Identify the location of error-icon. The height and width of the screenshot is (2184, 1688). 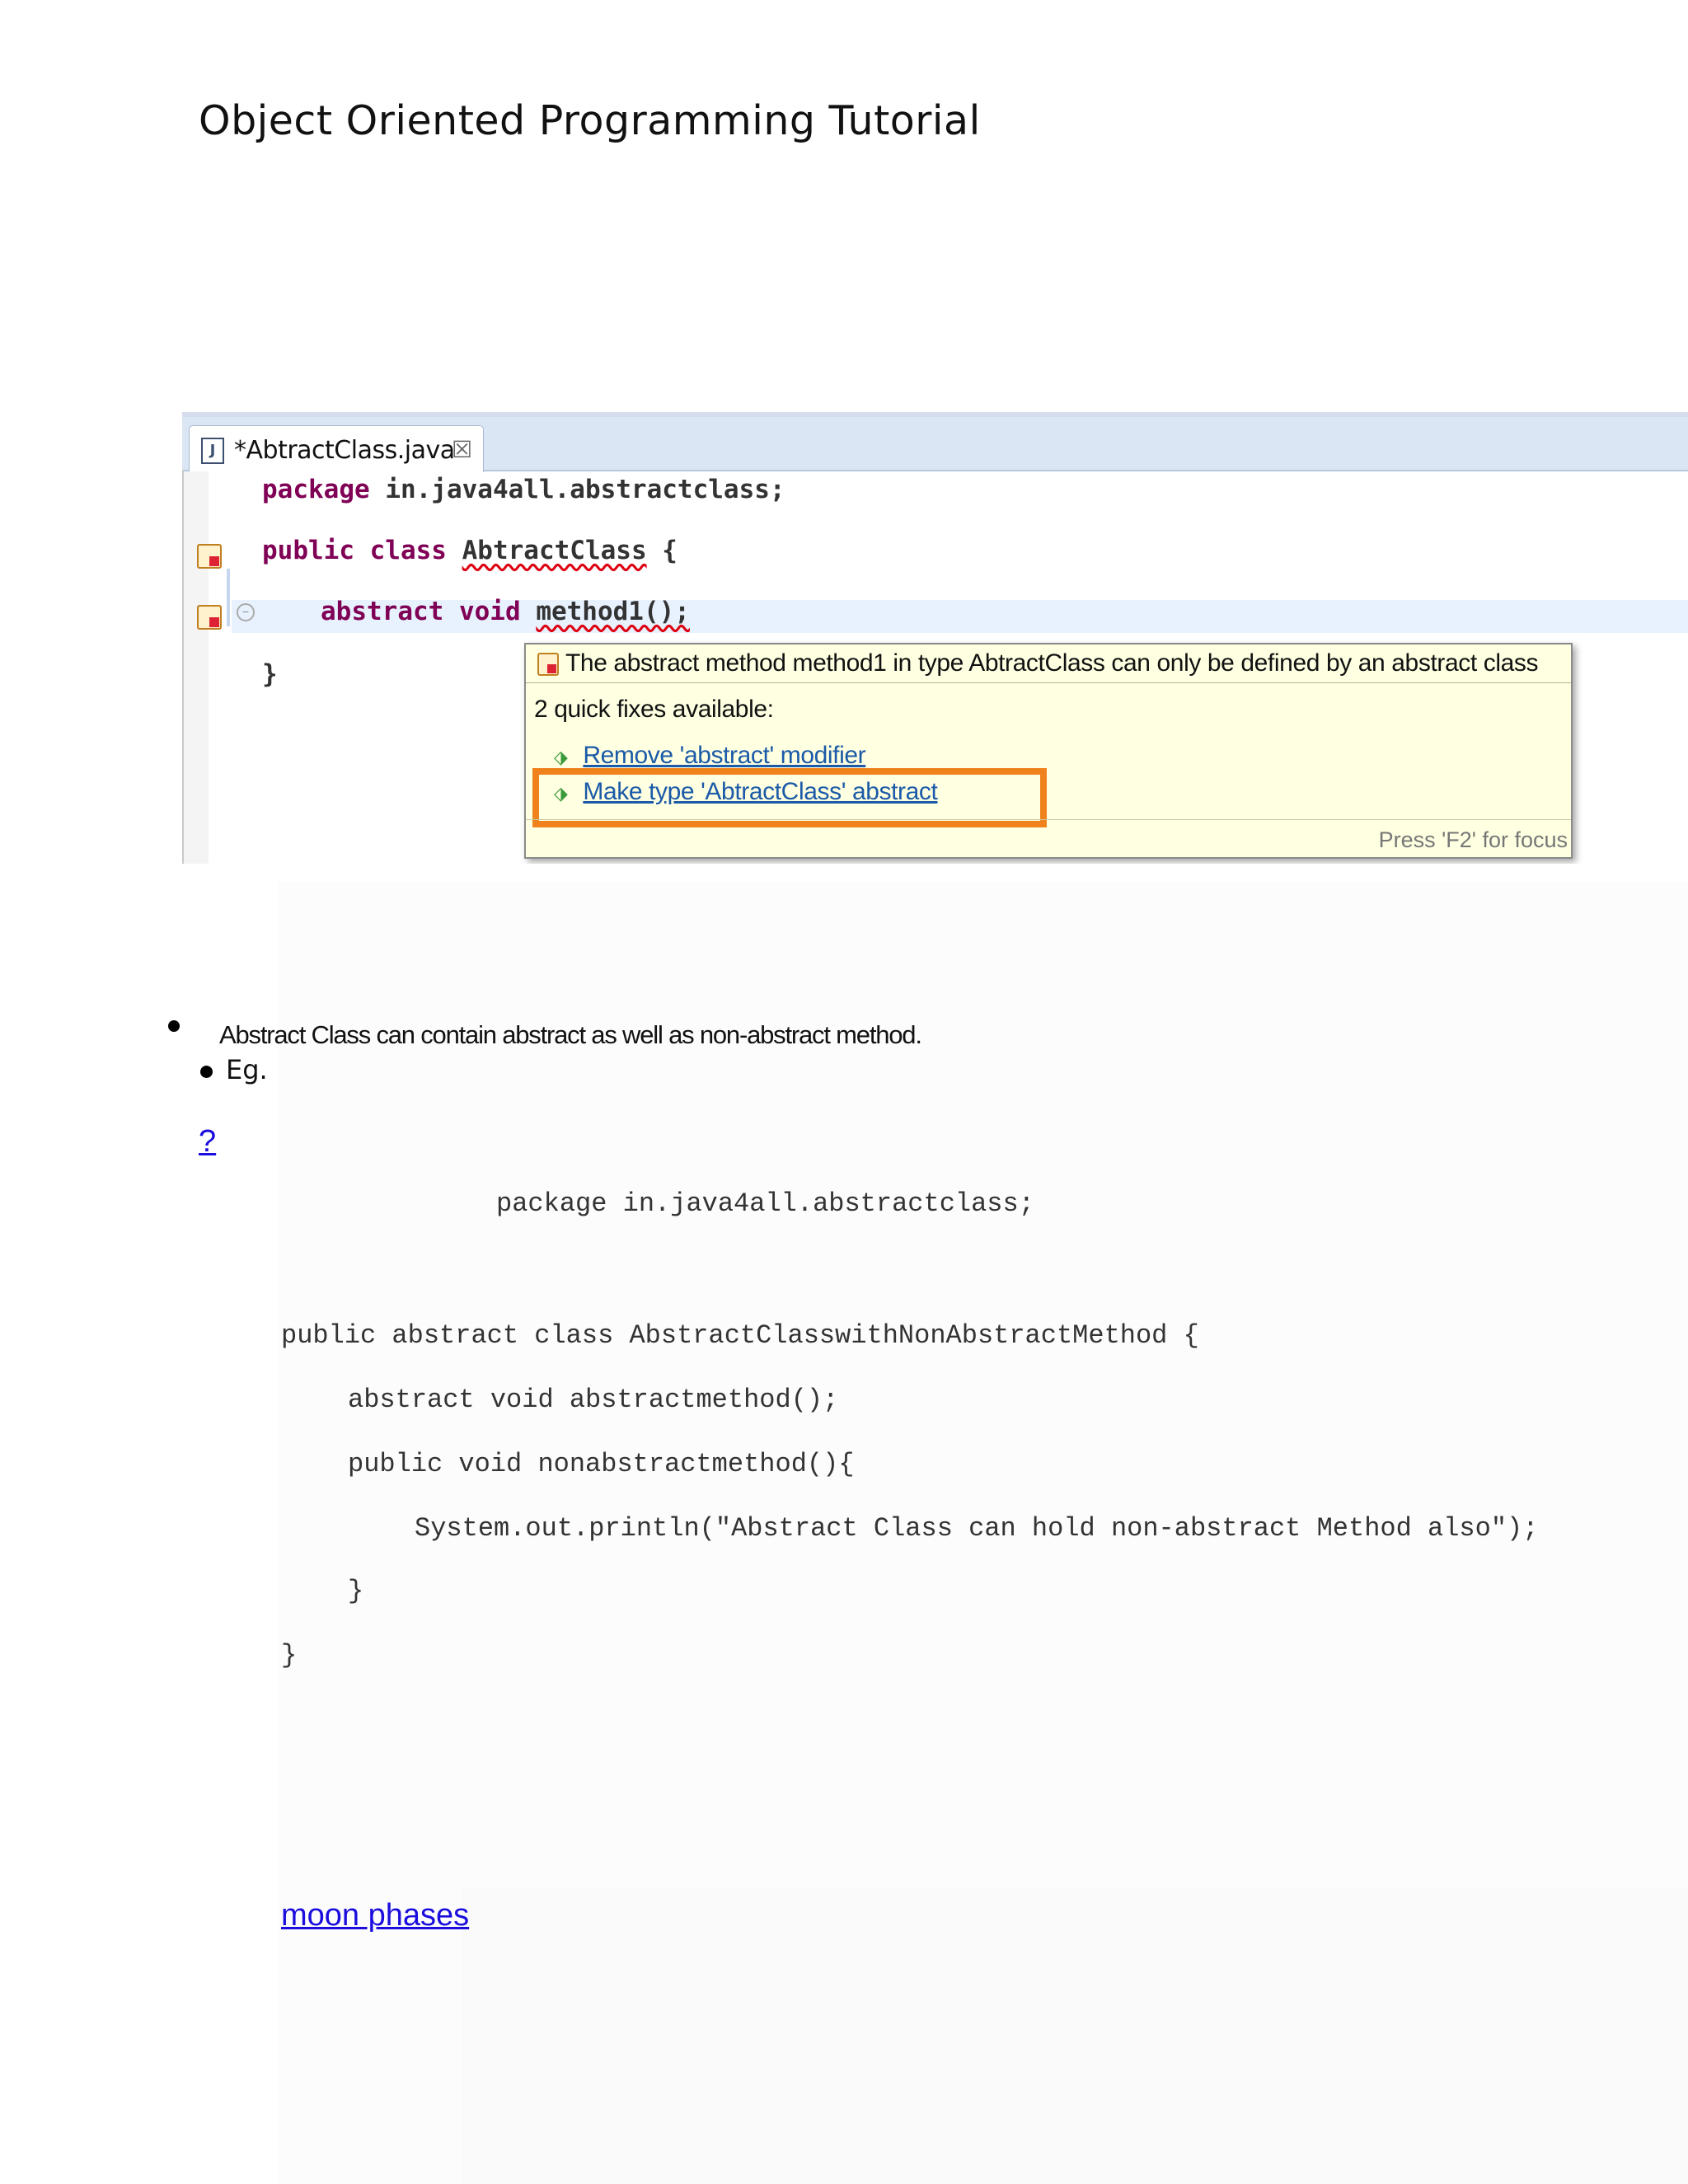
(548, 664).